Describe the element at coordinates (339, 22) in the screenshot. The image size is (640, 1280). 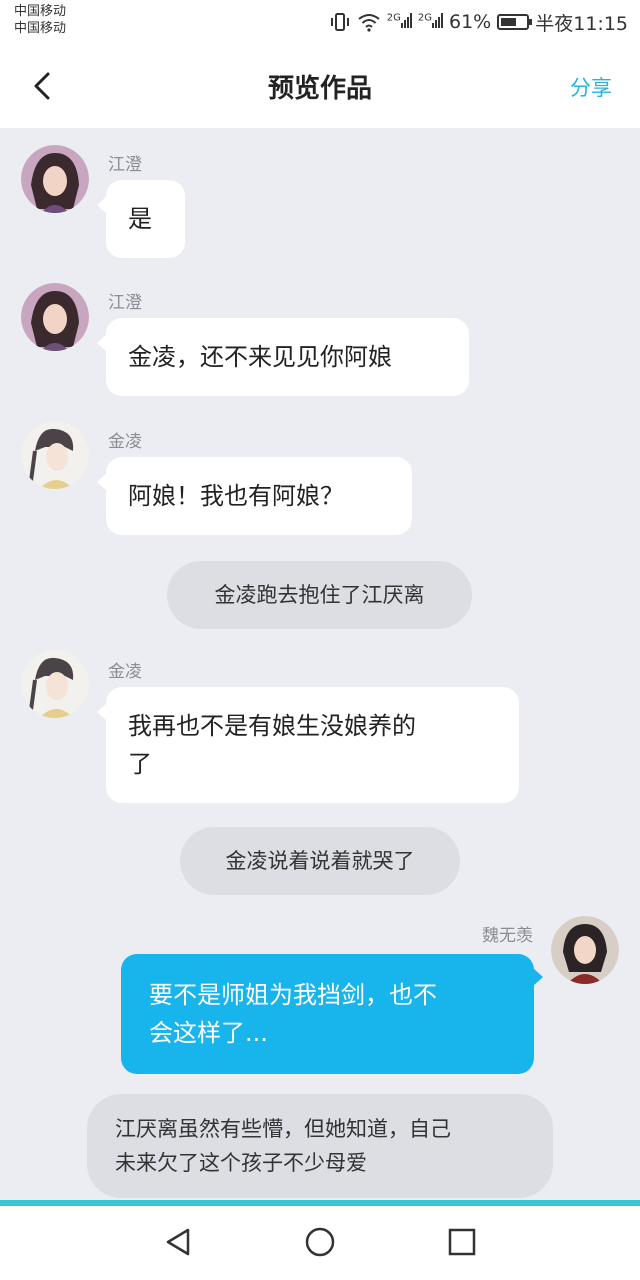
I see `vibrate-icon` at that location.